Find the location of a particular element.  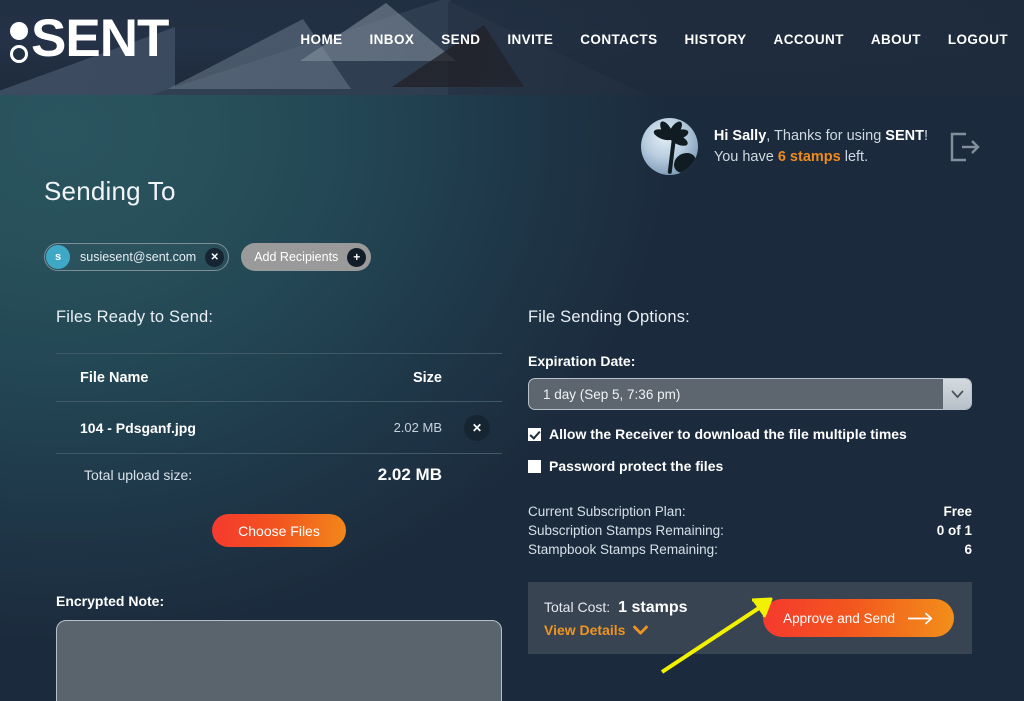

files-total-row: Total upload size: 2.02 MB is located at coordinates (279, 475).